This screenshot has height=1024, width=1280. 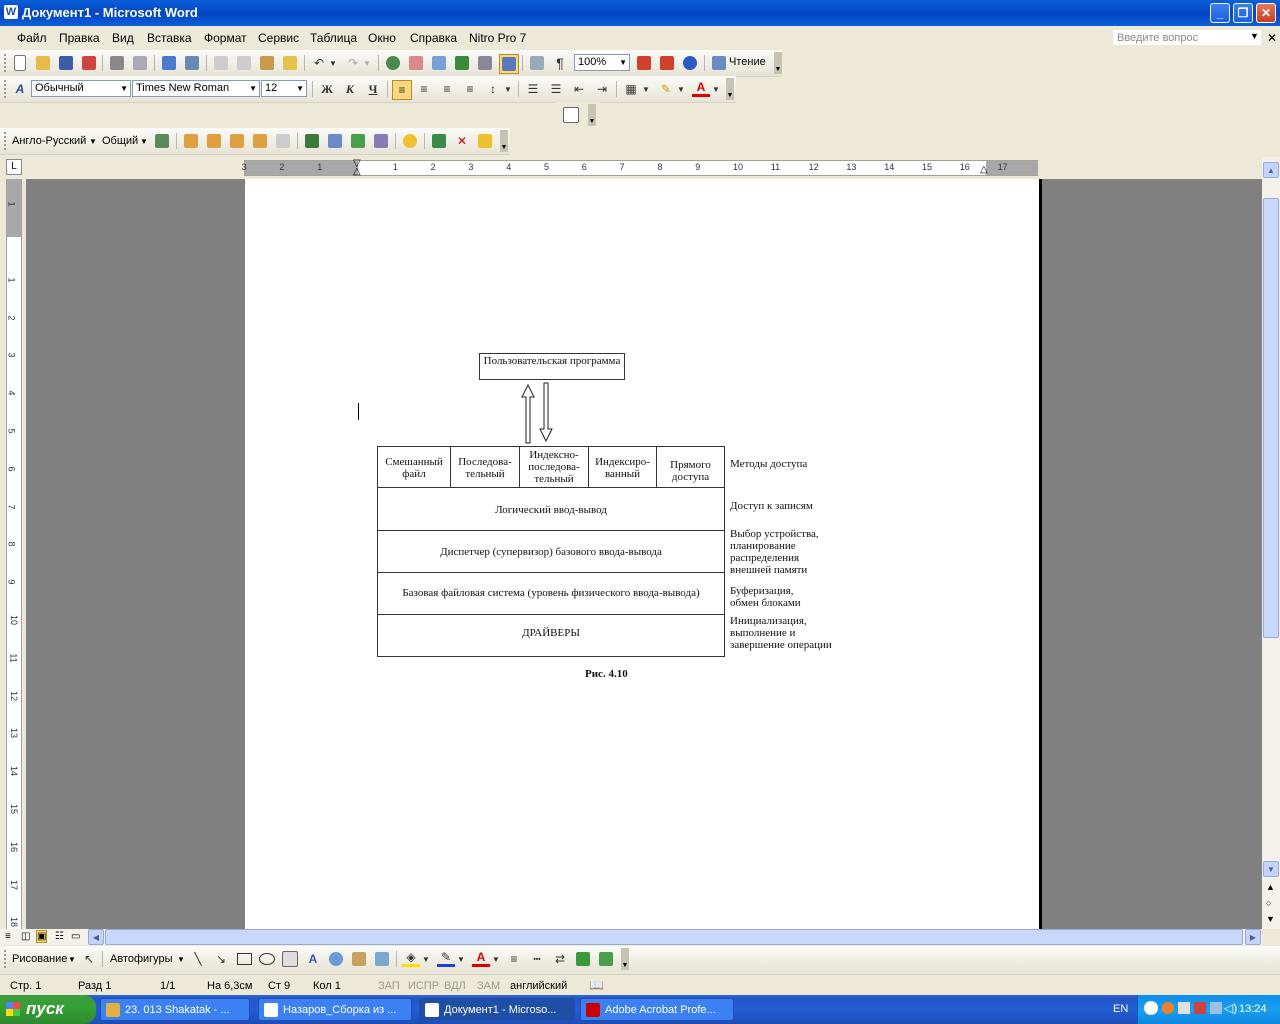 I want to click on status-language: английский, so click(x=538, y=986).